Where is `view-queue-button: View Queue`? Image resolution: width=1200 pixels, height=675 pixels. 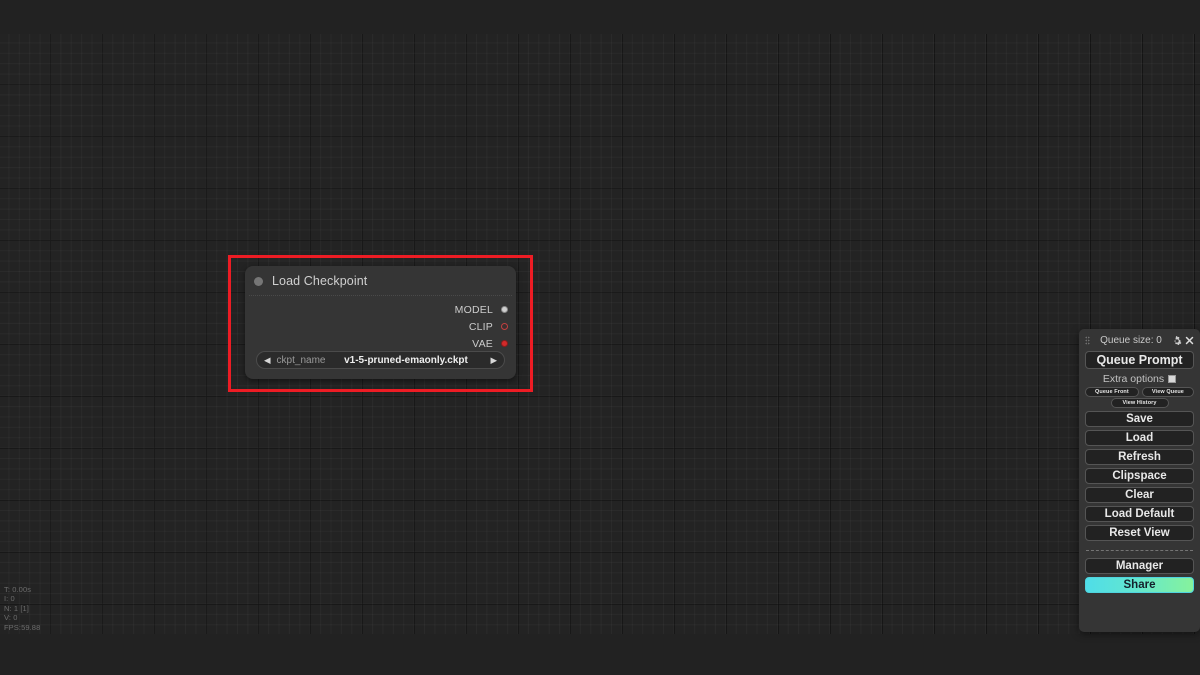
view-queue-button: View Queue is located at coordinates (1167, 392).